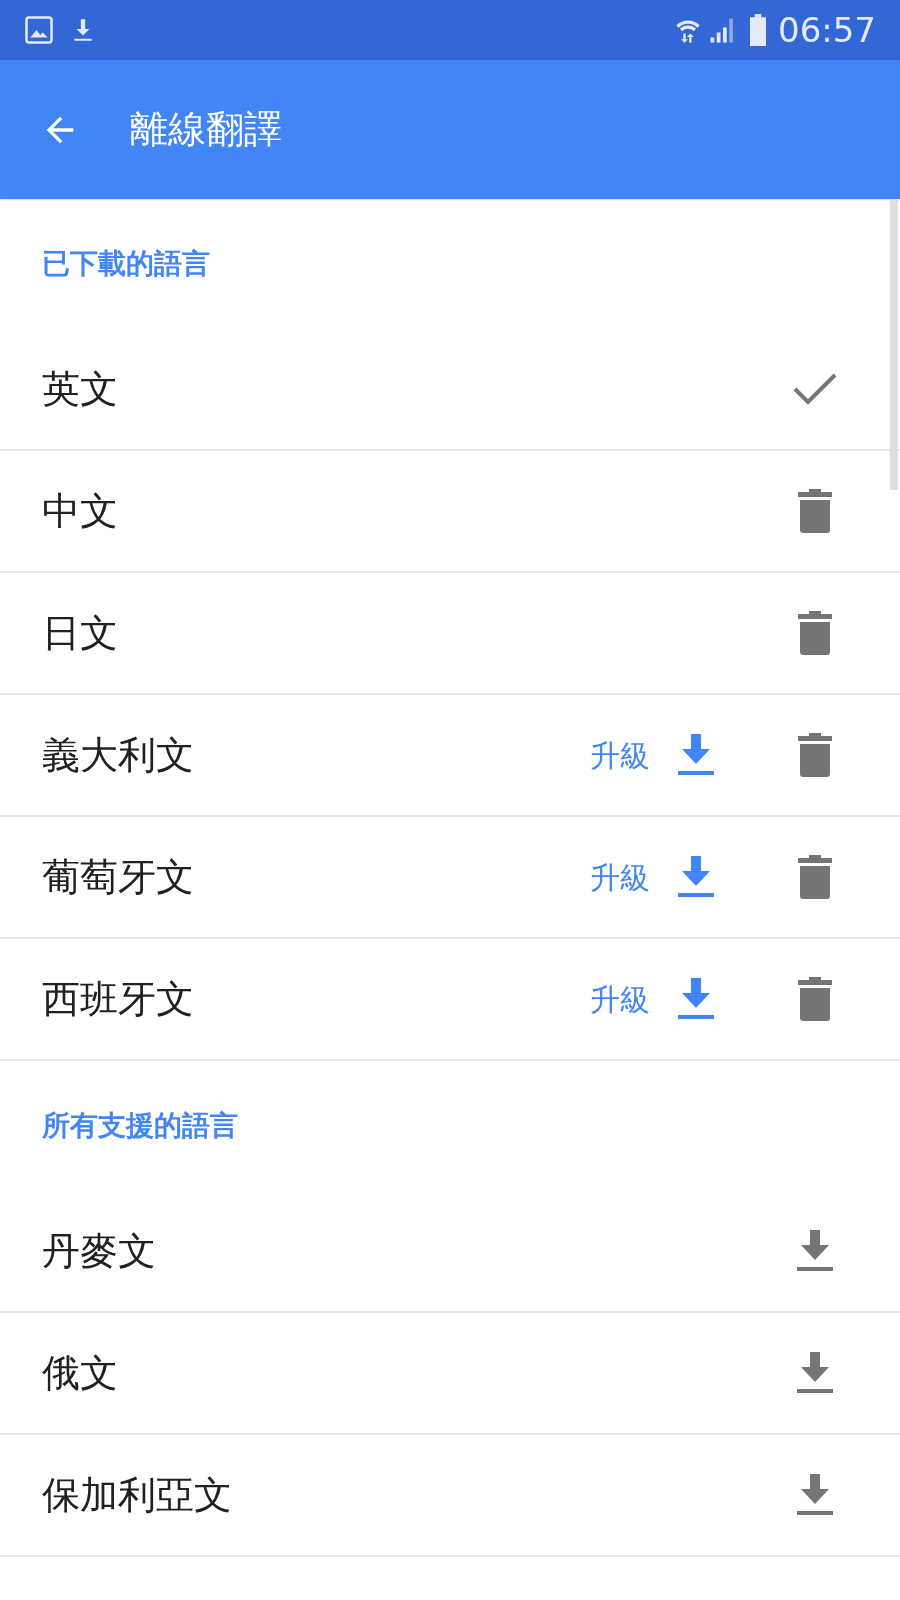  Describe the element at coordinates (80, 389) in the screenshot. I see `language-name: 英文` at that location.